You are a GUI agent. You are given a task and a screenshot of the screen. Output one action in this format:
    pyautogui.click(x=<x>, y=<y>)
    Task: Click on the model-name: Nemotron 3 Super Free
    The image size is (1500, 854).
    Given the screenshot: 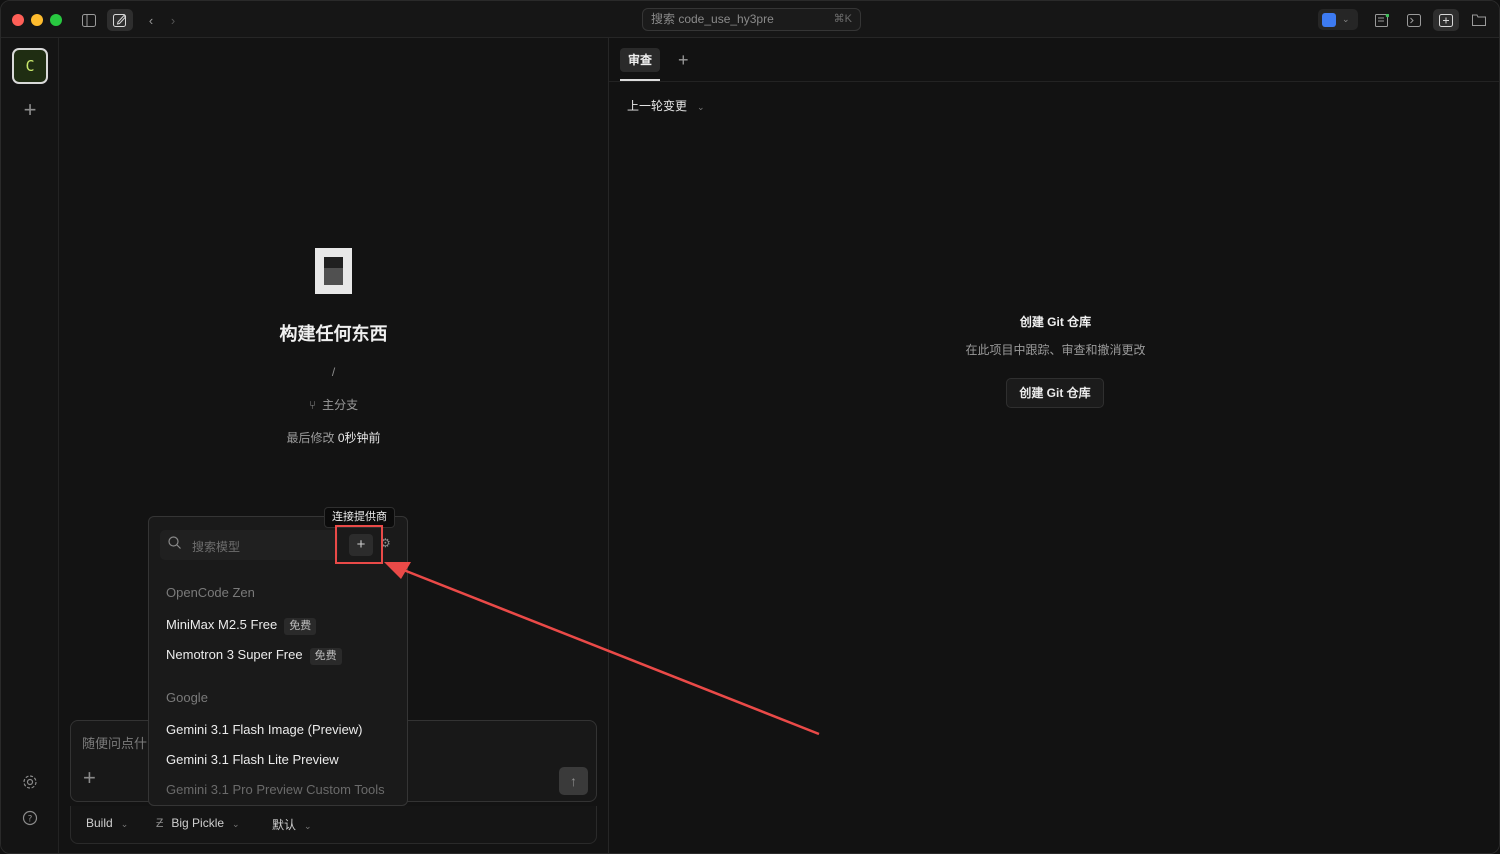 What is the action you would take?
    pyautogui.click(x=234, y=654)
    